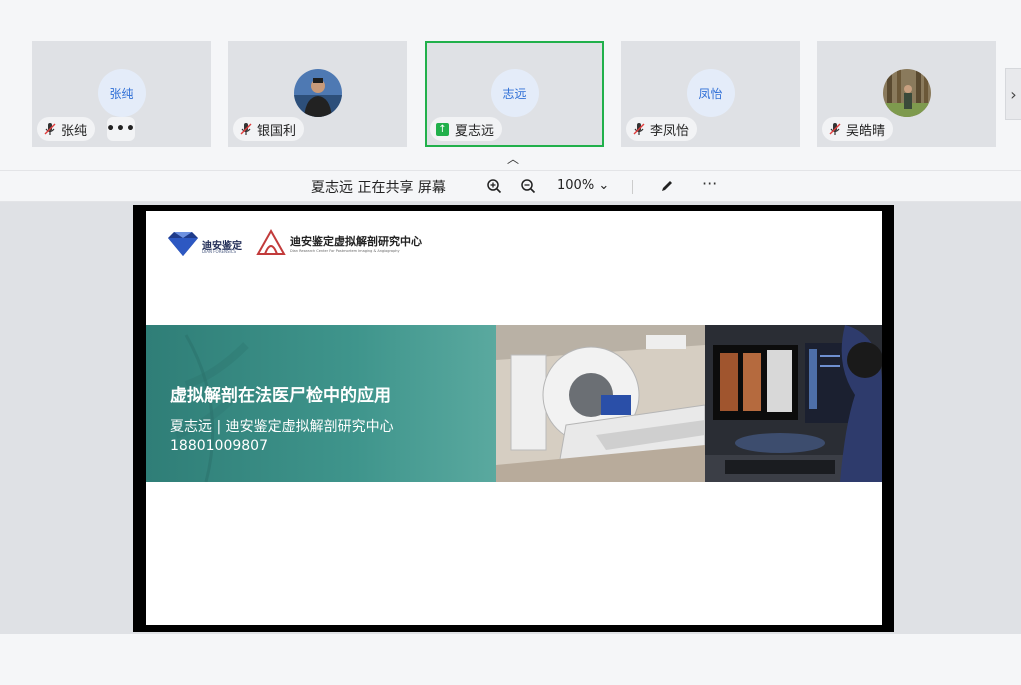 This screenshot has width=1021, height=685. What do you see at coordinates (494, 186) in the screenshot?
I see `zoom-in-icon` at bounding box center [494, 186].